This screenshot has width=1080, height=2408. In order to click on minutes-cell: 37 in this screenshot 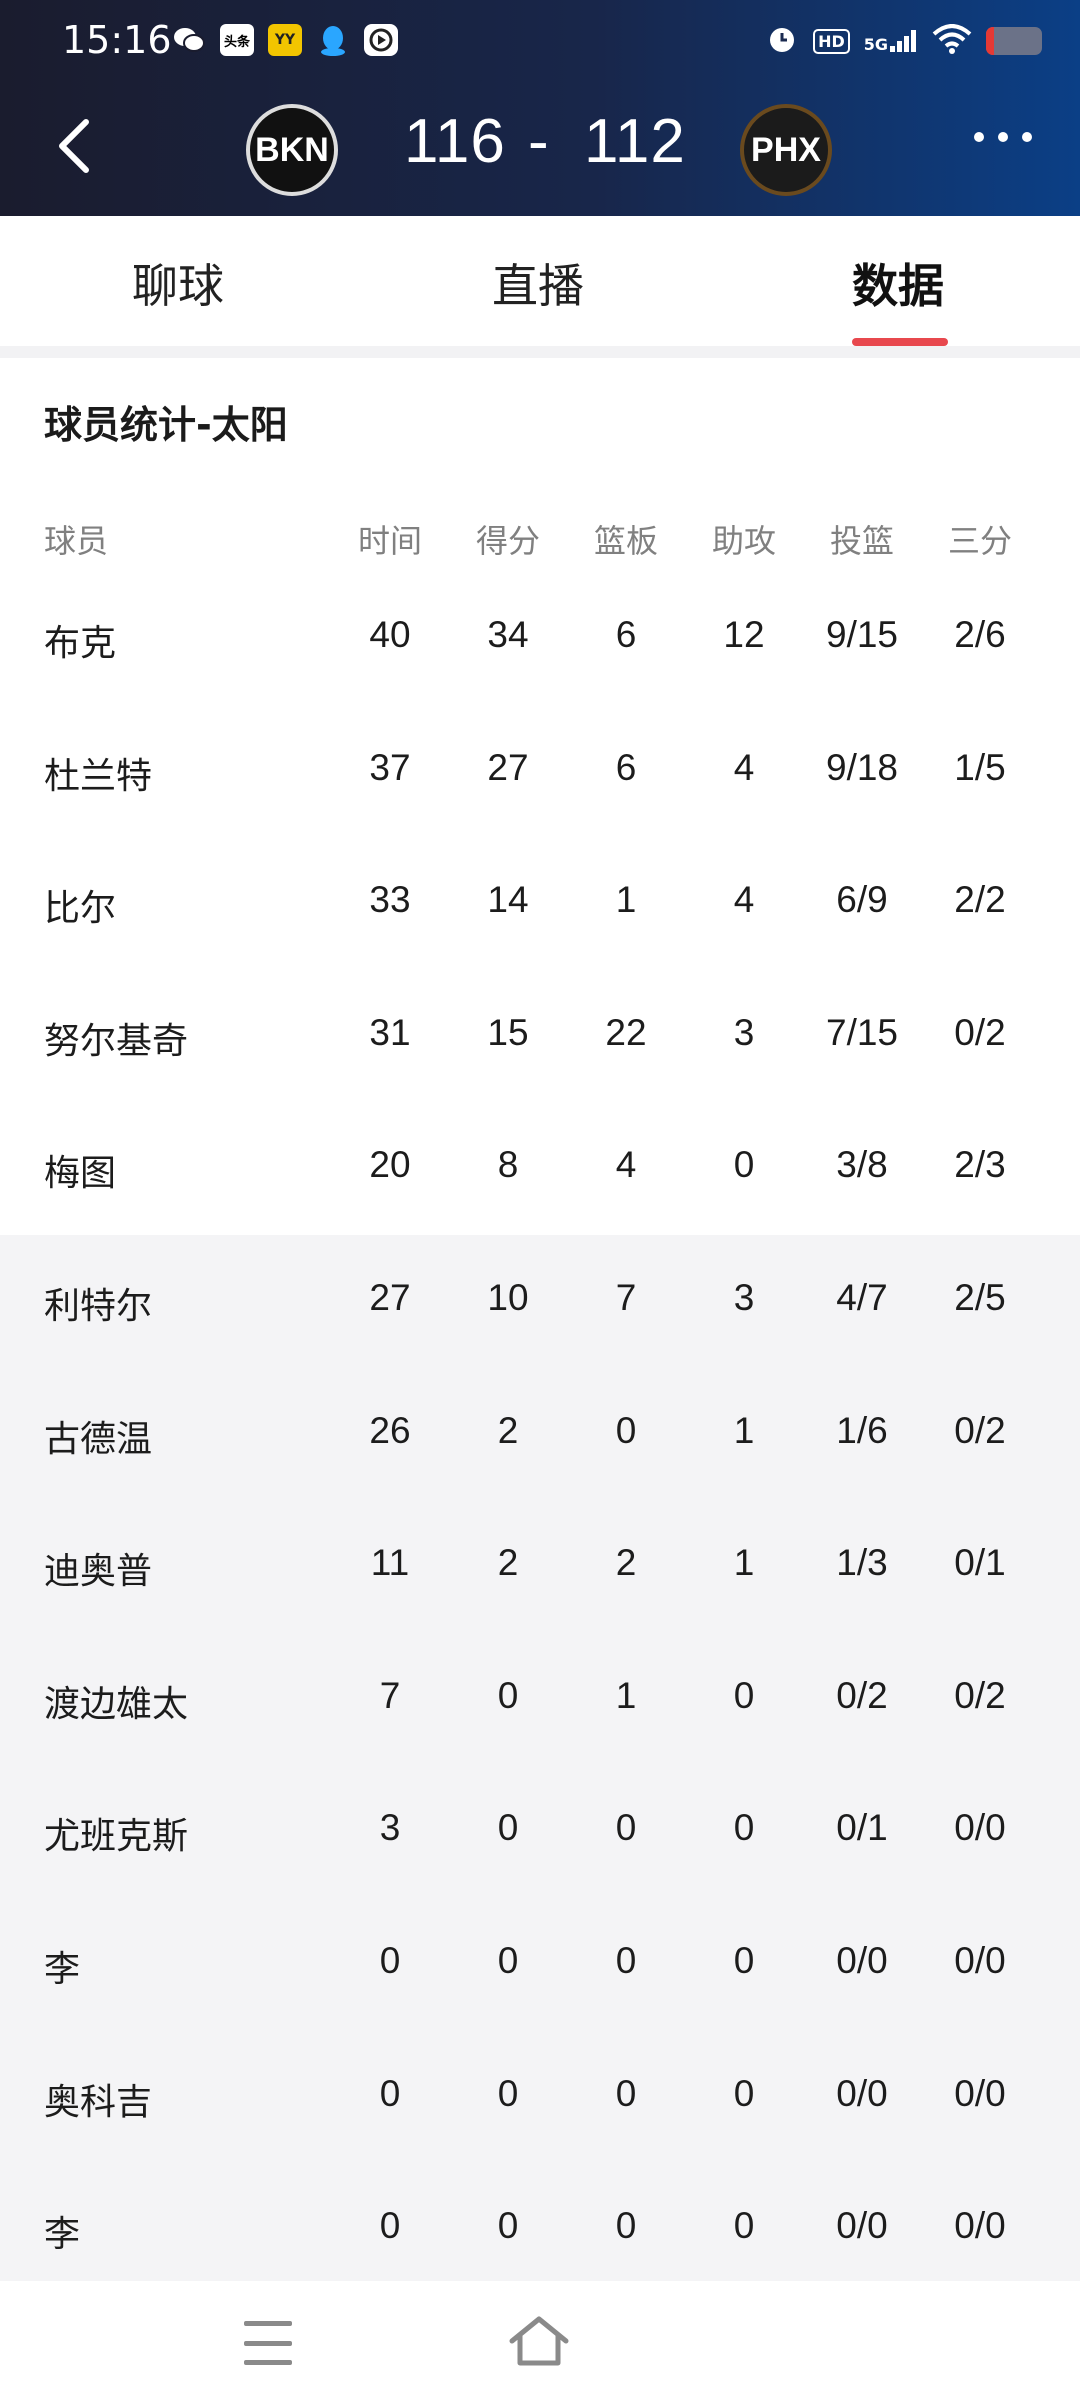, I will do `click(390, 767)`.